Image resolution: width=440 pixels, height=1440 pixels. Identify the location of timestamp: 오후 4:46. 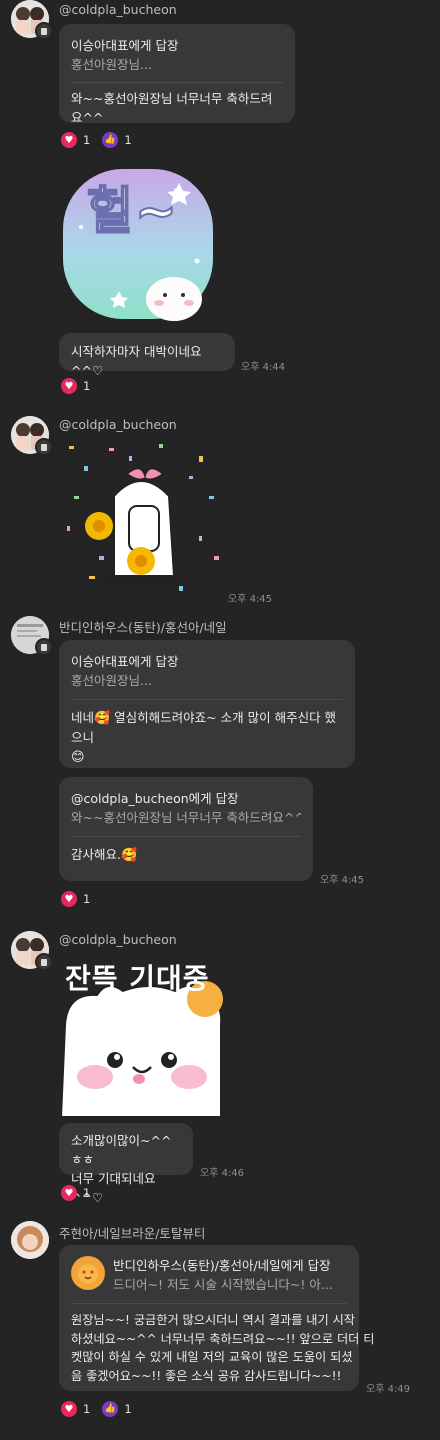
(222, 1173).